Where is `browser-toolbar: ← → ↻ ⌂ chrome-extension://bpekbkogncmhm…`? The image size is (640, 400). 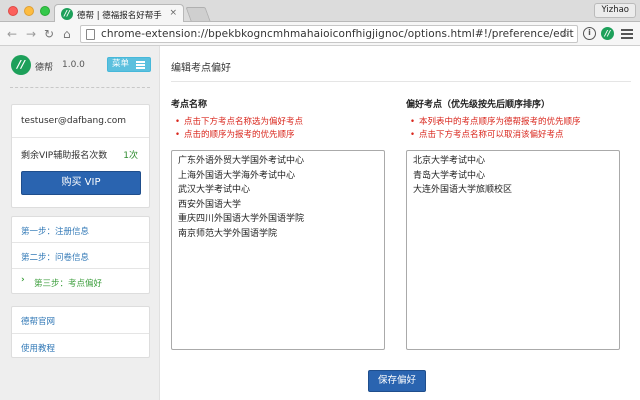 browser-toolbar: ← → ↻ ⌂ chrome-extension://bpekbkogncmhm… is located at coordinates (320, 34).